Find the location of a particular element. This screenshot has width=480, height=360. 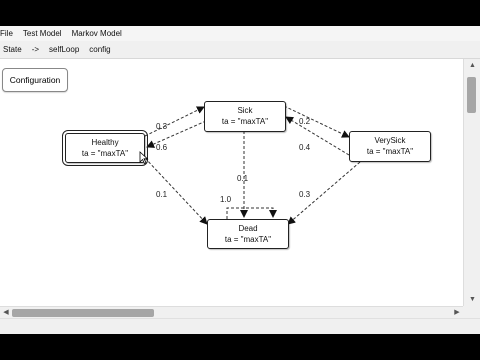

state-name: VerySick is located at coordinates (390, 140).